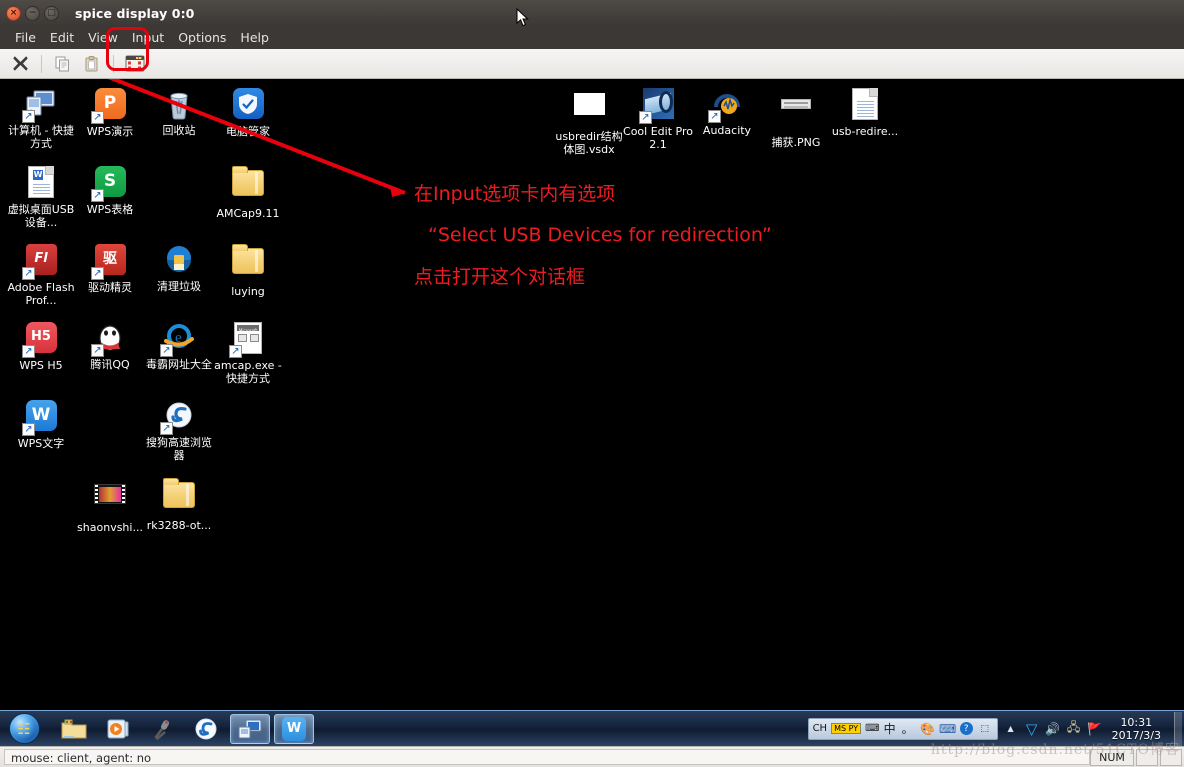 The image size is (1184, 767). Describe the element at coordinates (1011, 729) in the screenshot. I see `show-hidden-icons-icon: ▲` at that location.